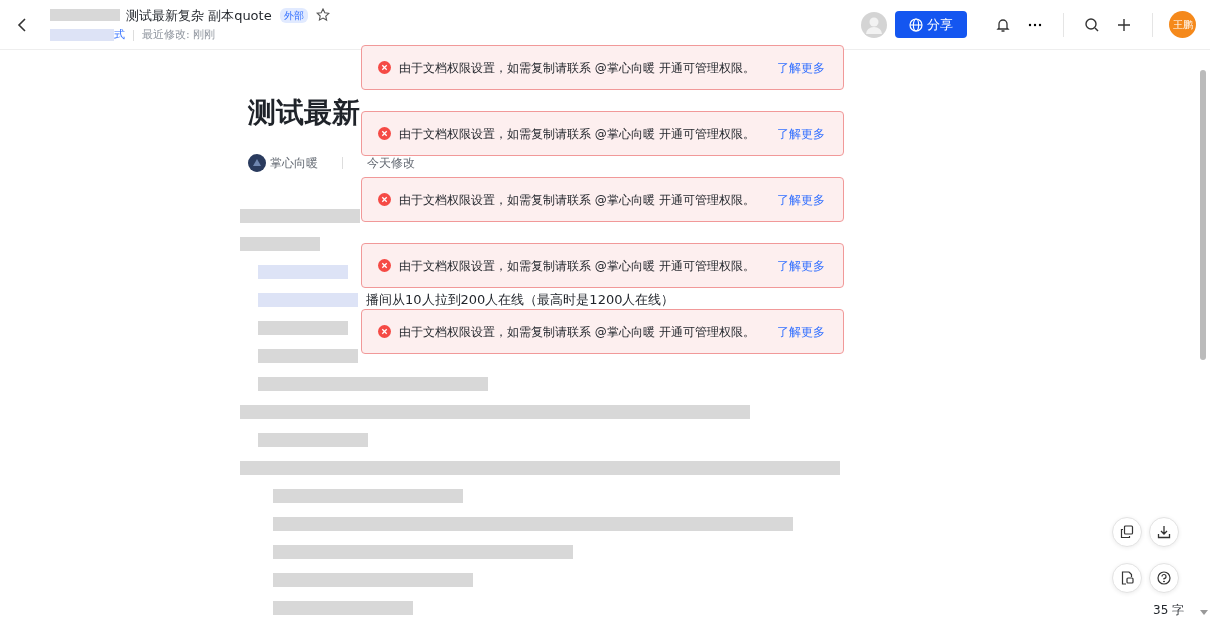 This screenshot has height=619, width=1210. Describe the element at coordinates (1204, 613) in the screenshot. I see `dropdown-arrow-icon` at that location.